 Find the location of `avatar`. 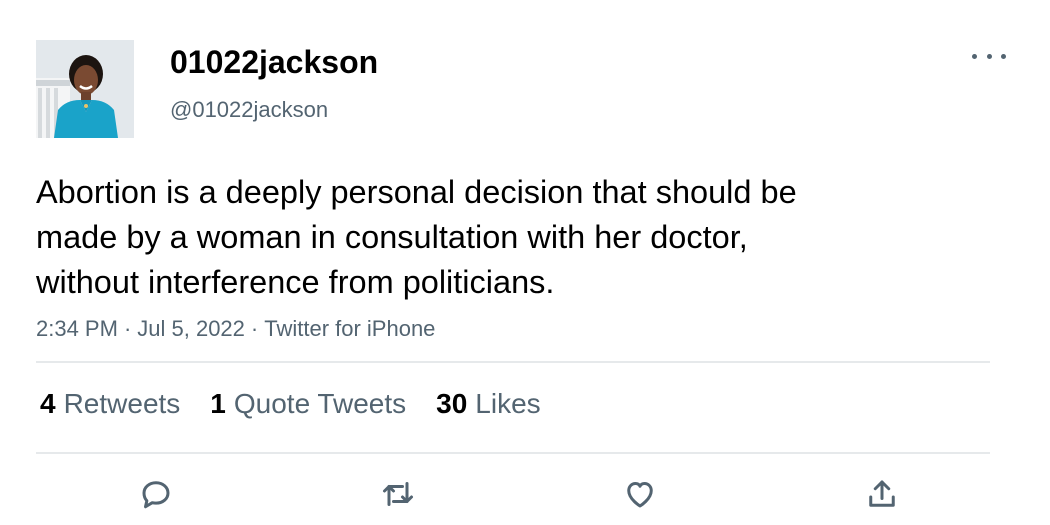

avatar is located at coordinates (85, 89).